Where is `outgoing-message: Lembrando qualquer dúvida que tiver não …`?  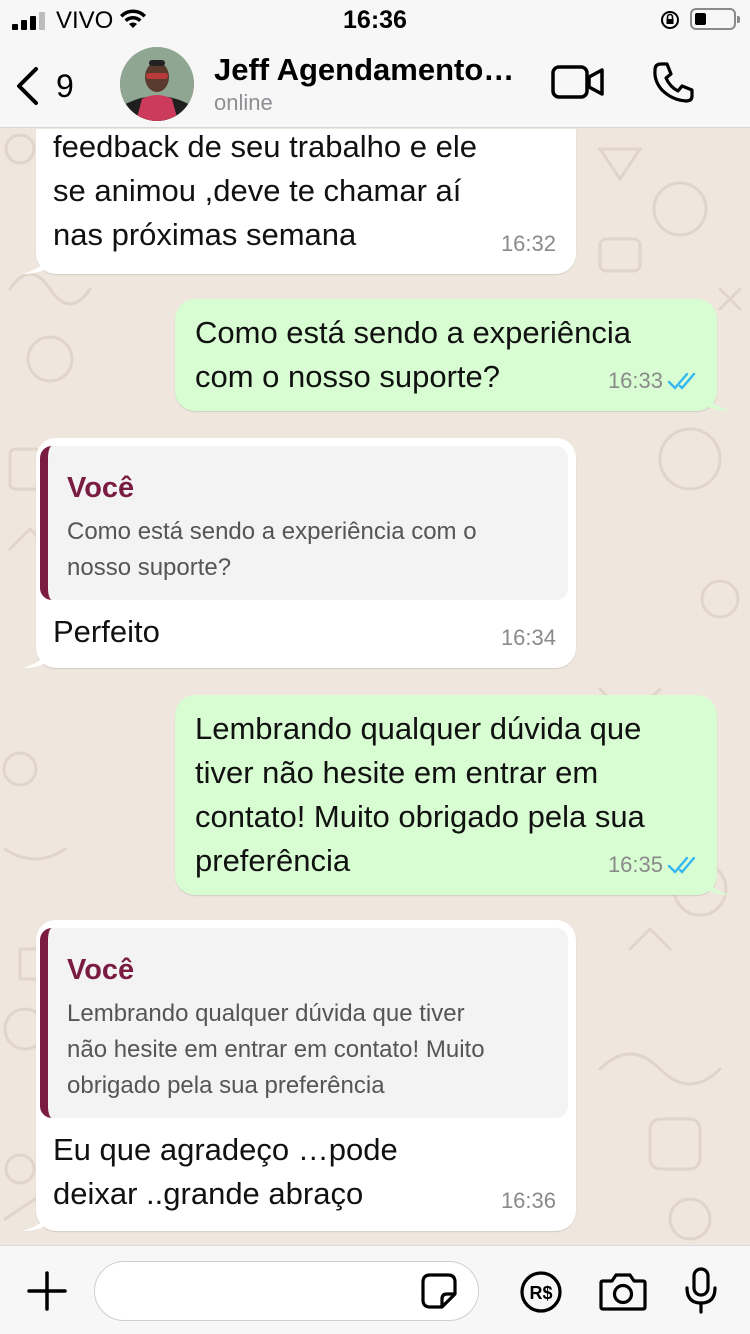
outgoing-message: Lembrando qualquer dúvida que tiver não … is located at coordinates (453, 795).